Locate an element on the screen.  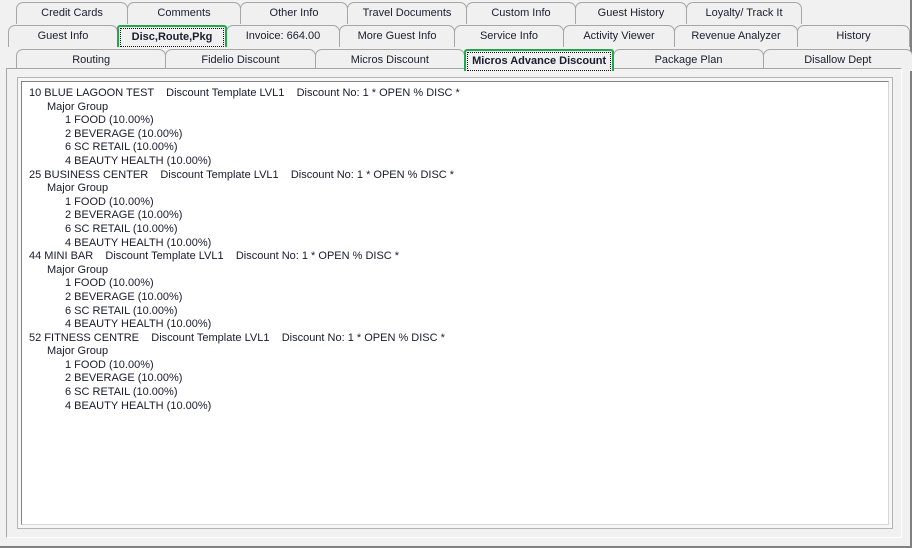
tab-revenue-analyzer: Revenue Analyzer is located at coordinates (736, 36).